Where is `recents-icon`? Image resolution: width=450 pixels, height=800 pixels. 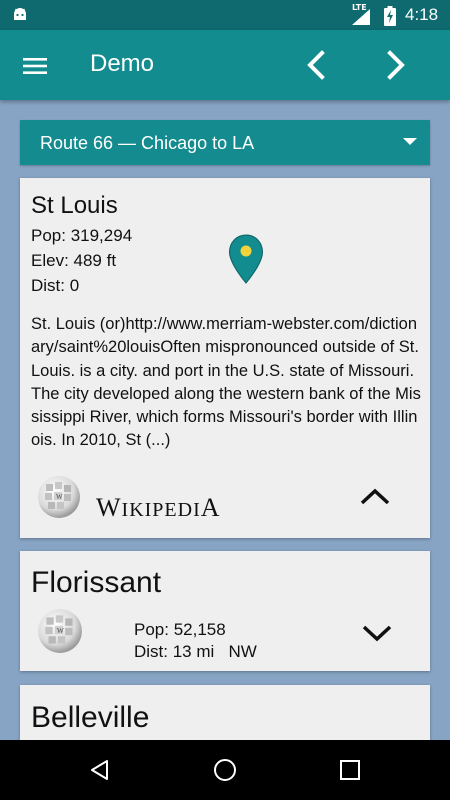
recents-icon is located at coordinates (350, 770).